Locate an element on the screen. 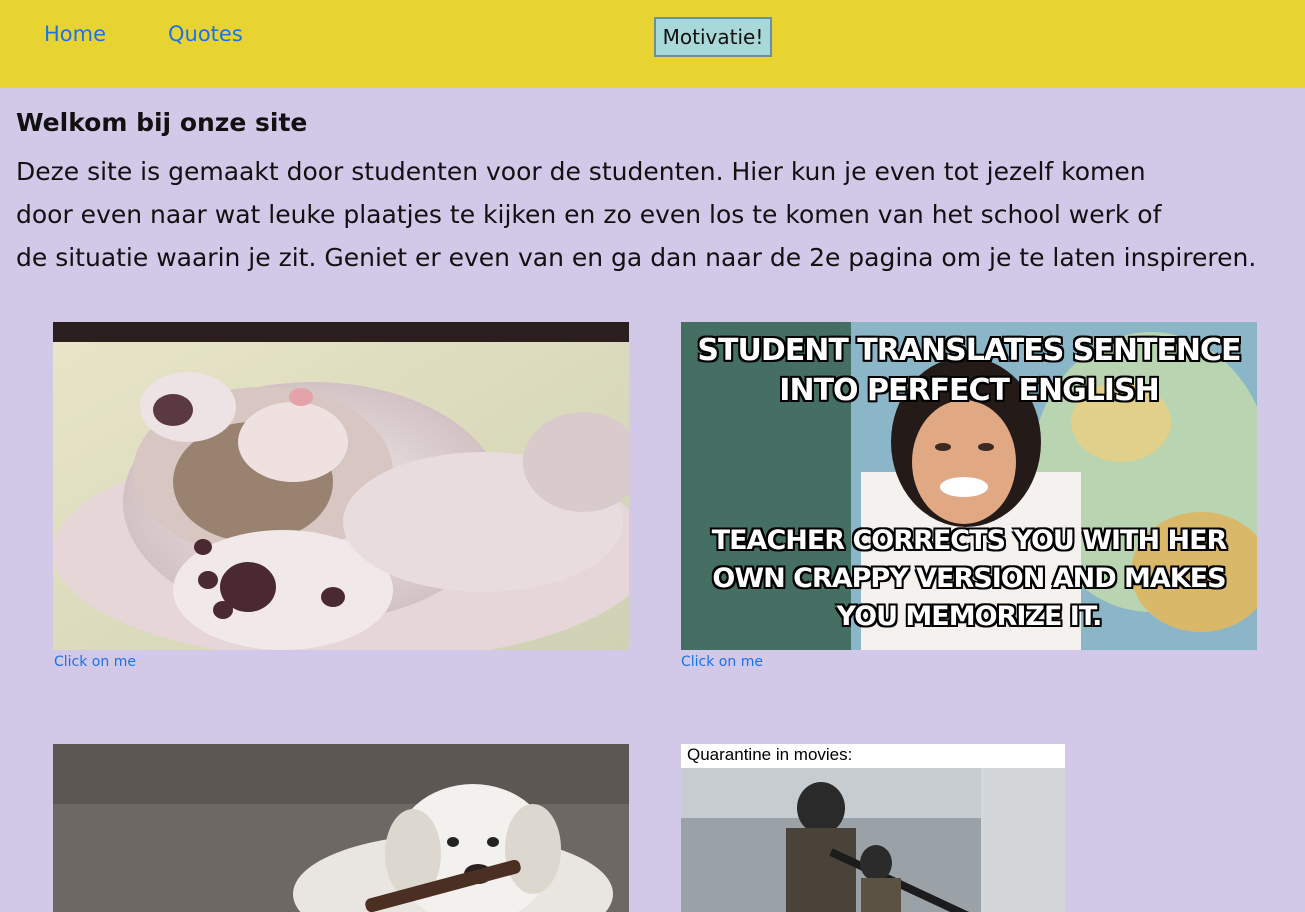  dog-photo is located at coordinates (341, 828).